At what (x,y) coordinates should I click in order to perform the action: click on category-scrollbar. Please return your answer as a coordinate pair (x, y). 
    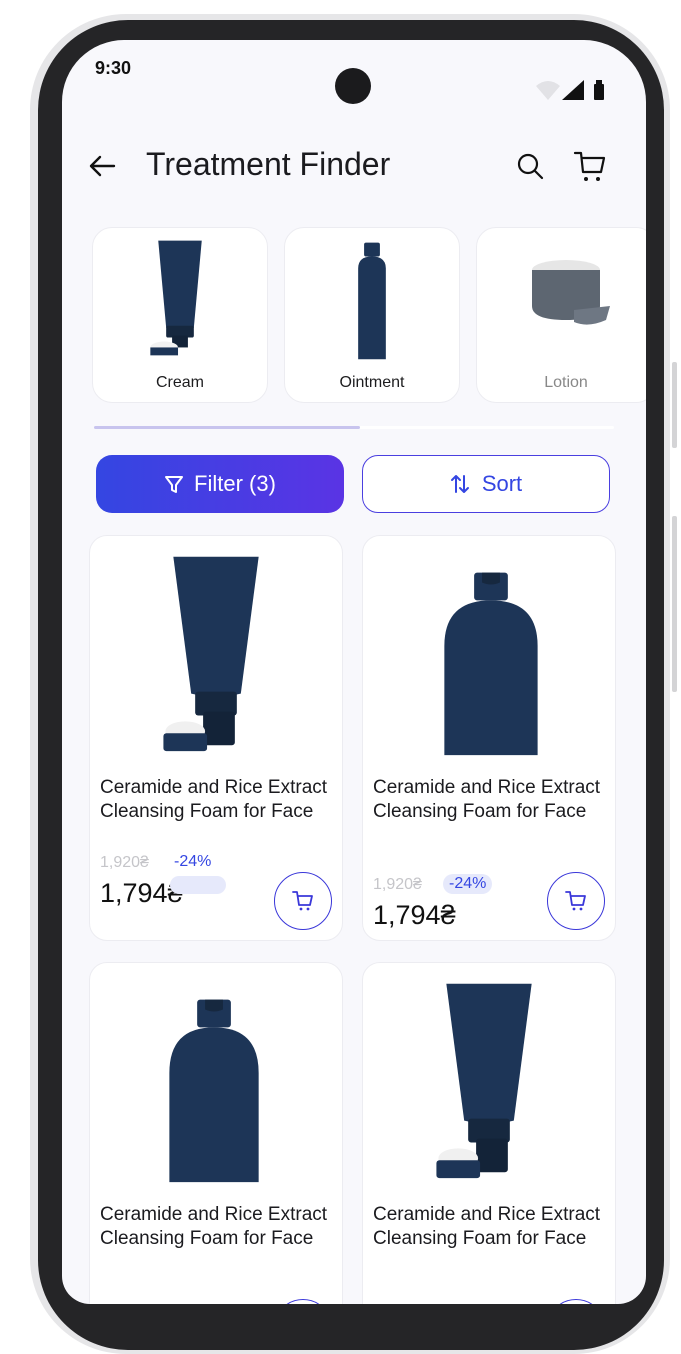
    Looking at the image, I should click on (354, 427).